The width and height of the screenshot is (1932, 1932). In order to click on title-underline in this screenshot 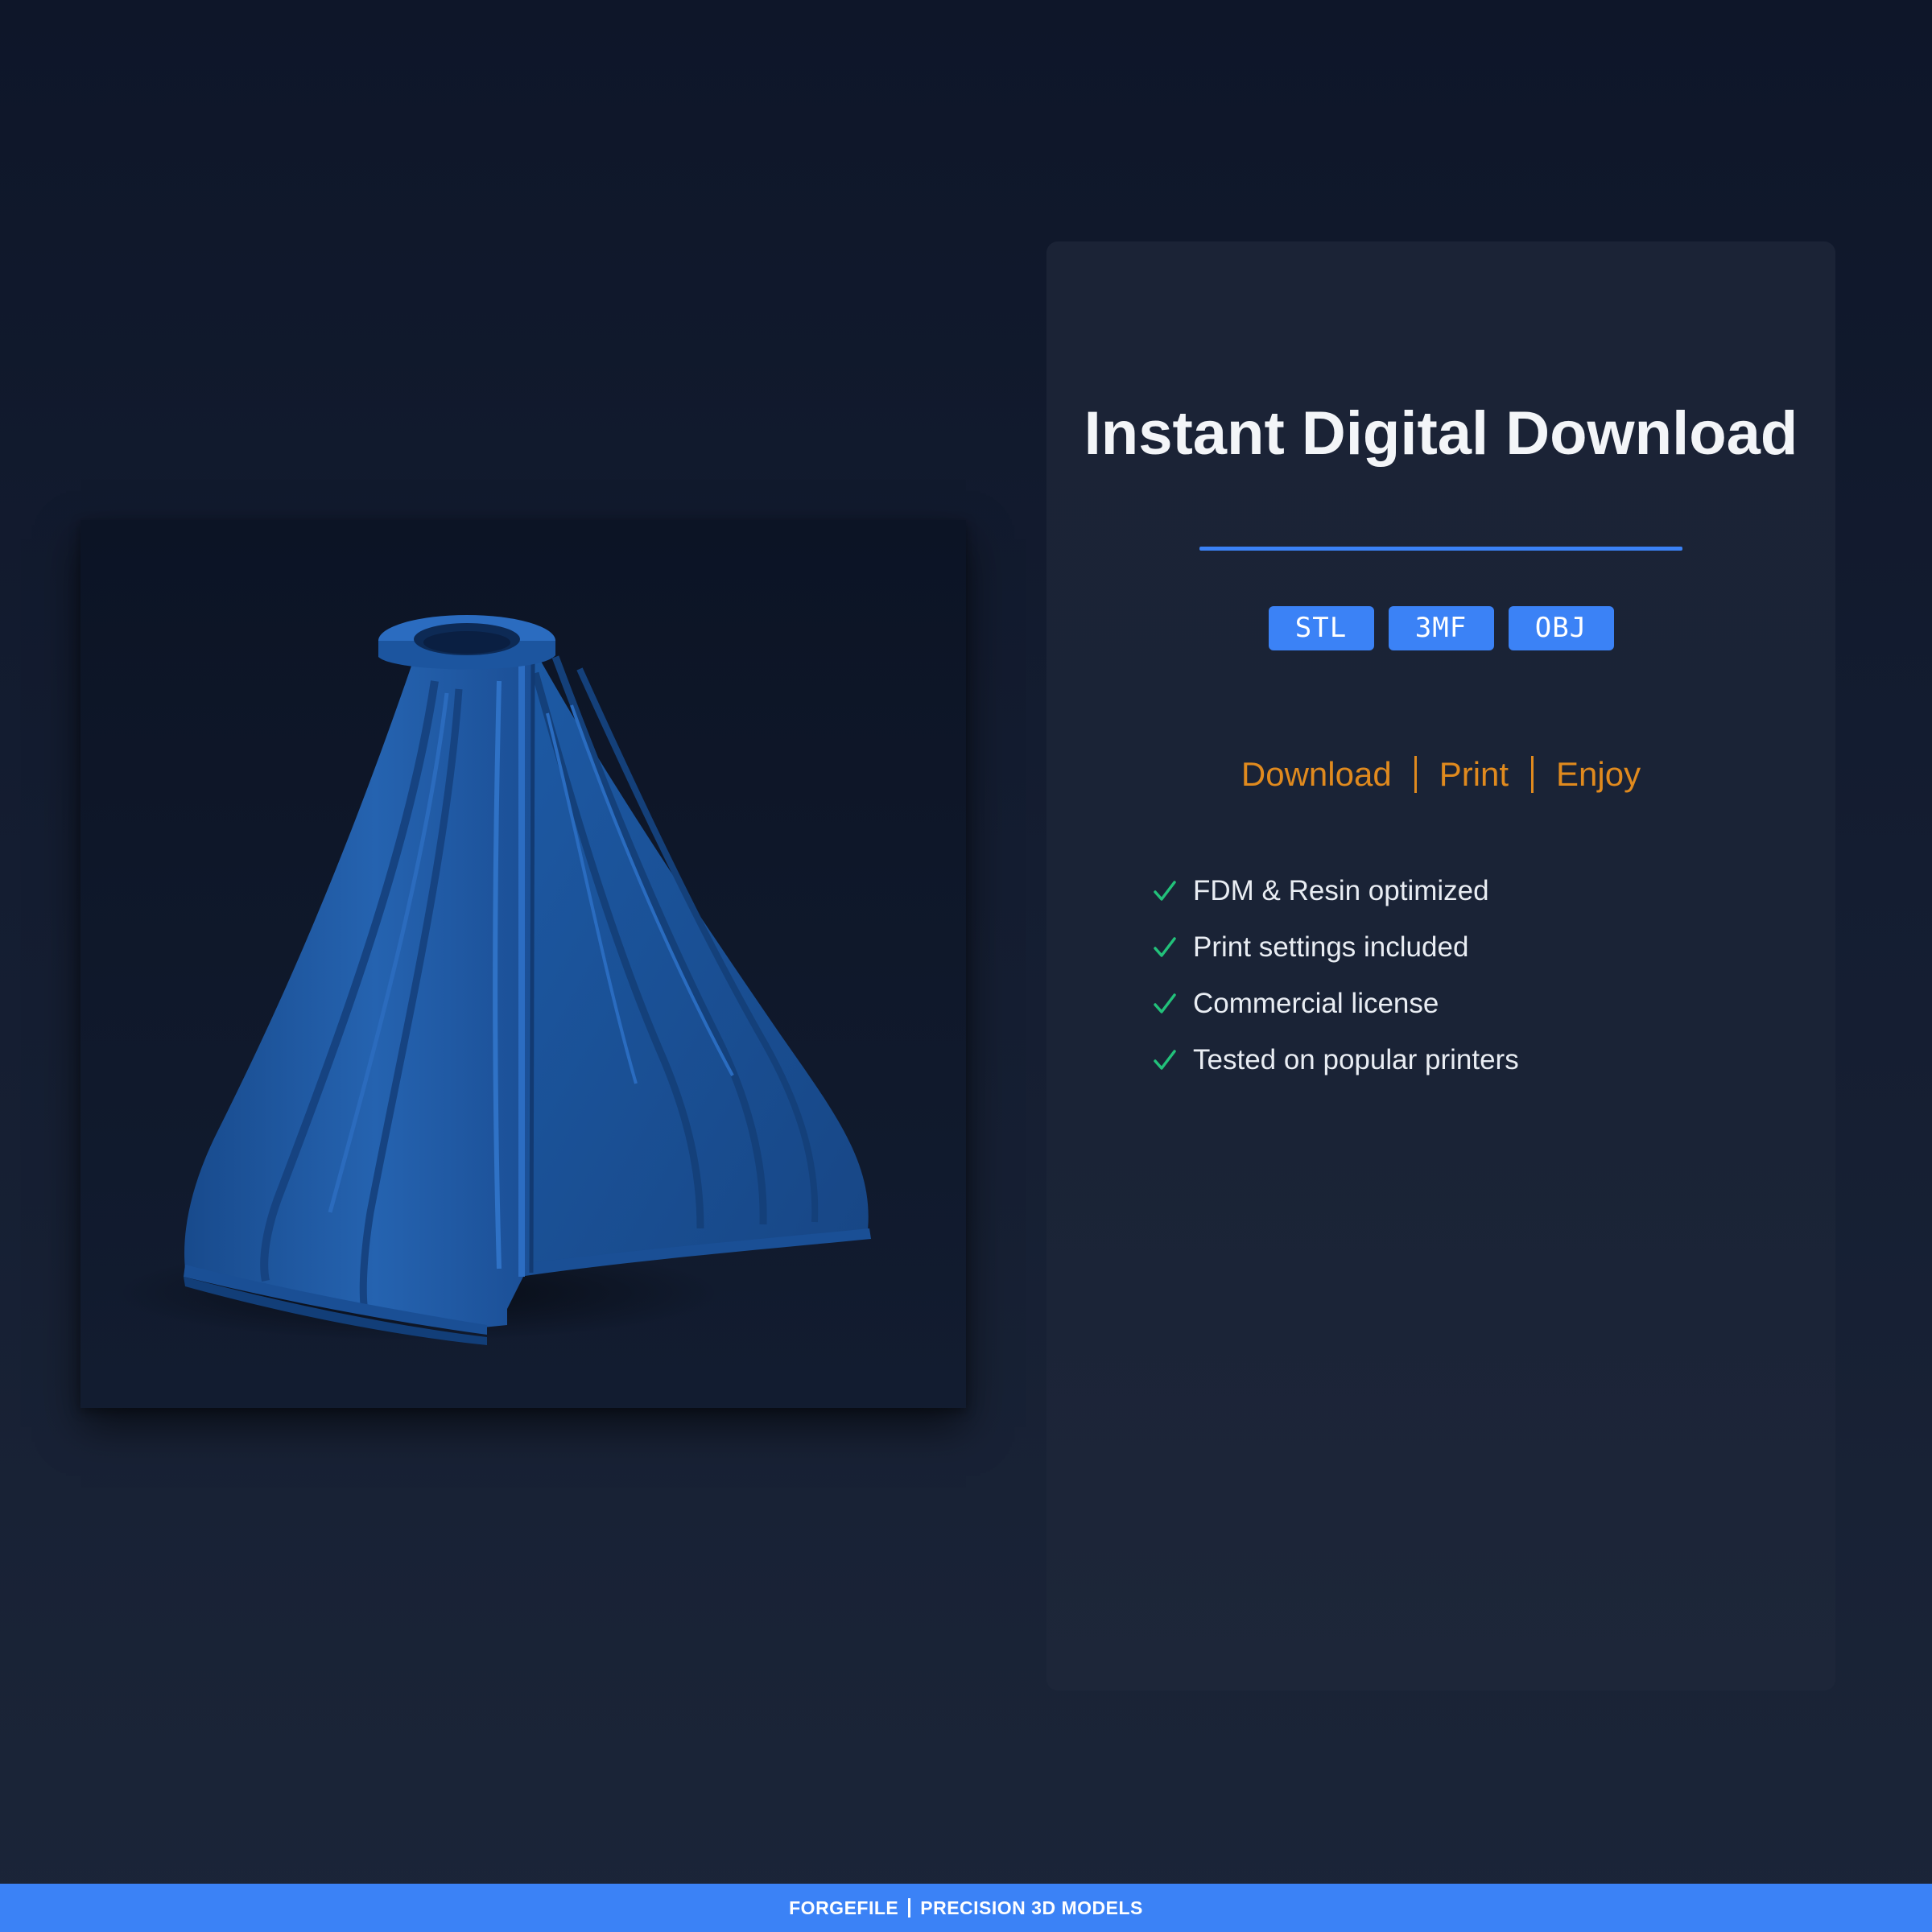, I will do `click(1440, 549)`.